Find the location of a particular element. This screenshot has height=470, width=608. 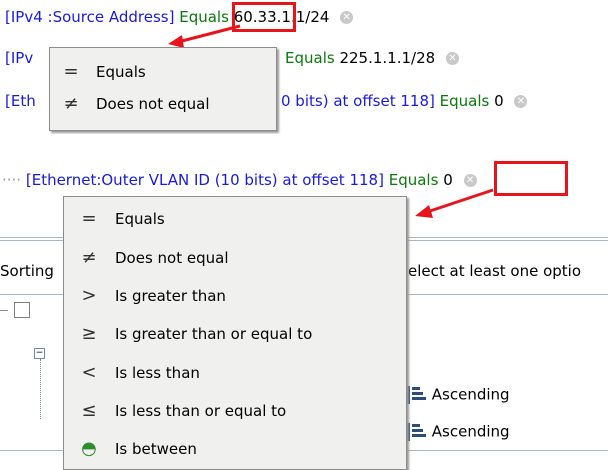

filter-value: 0 is located at coordinates (499, 101).